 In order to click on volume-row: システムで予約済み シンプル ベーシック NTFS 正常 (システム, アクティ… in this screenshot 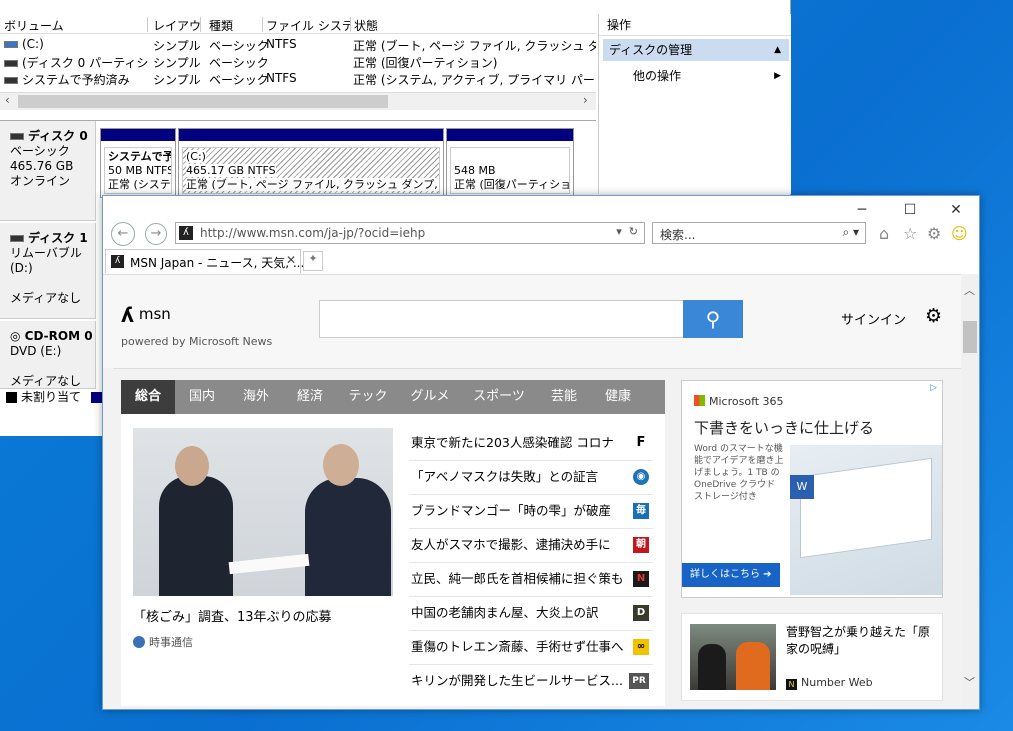, I will do `click(298, 78)`.